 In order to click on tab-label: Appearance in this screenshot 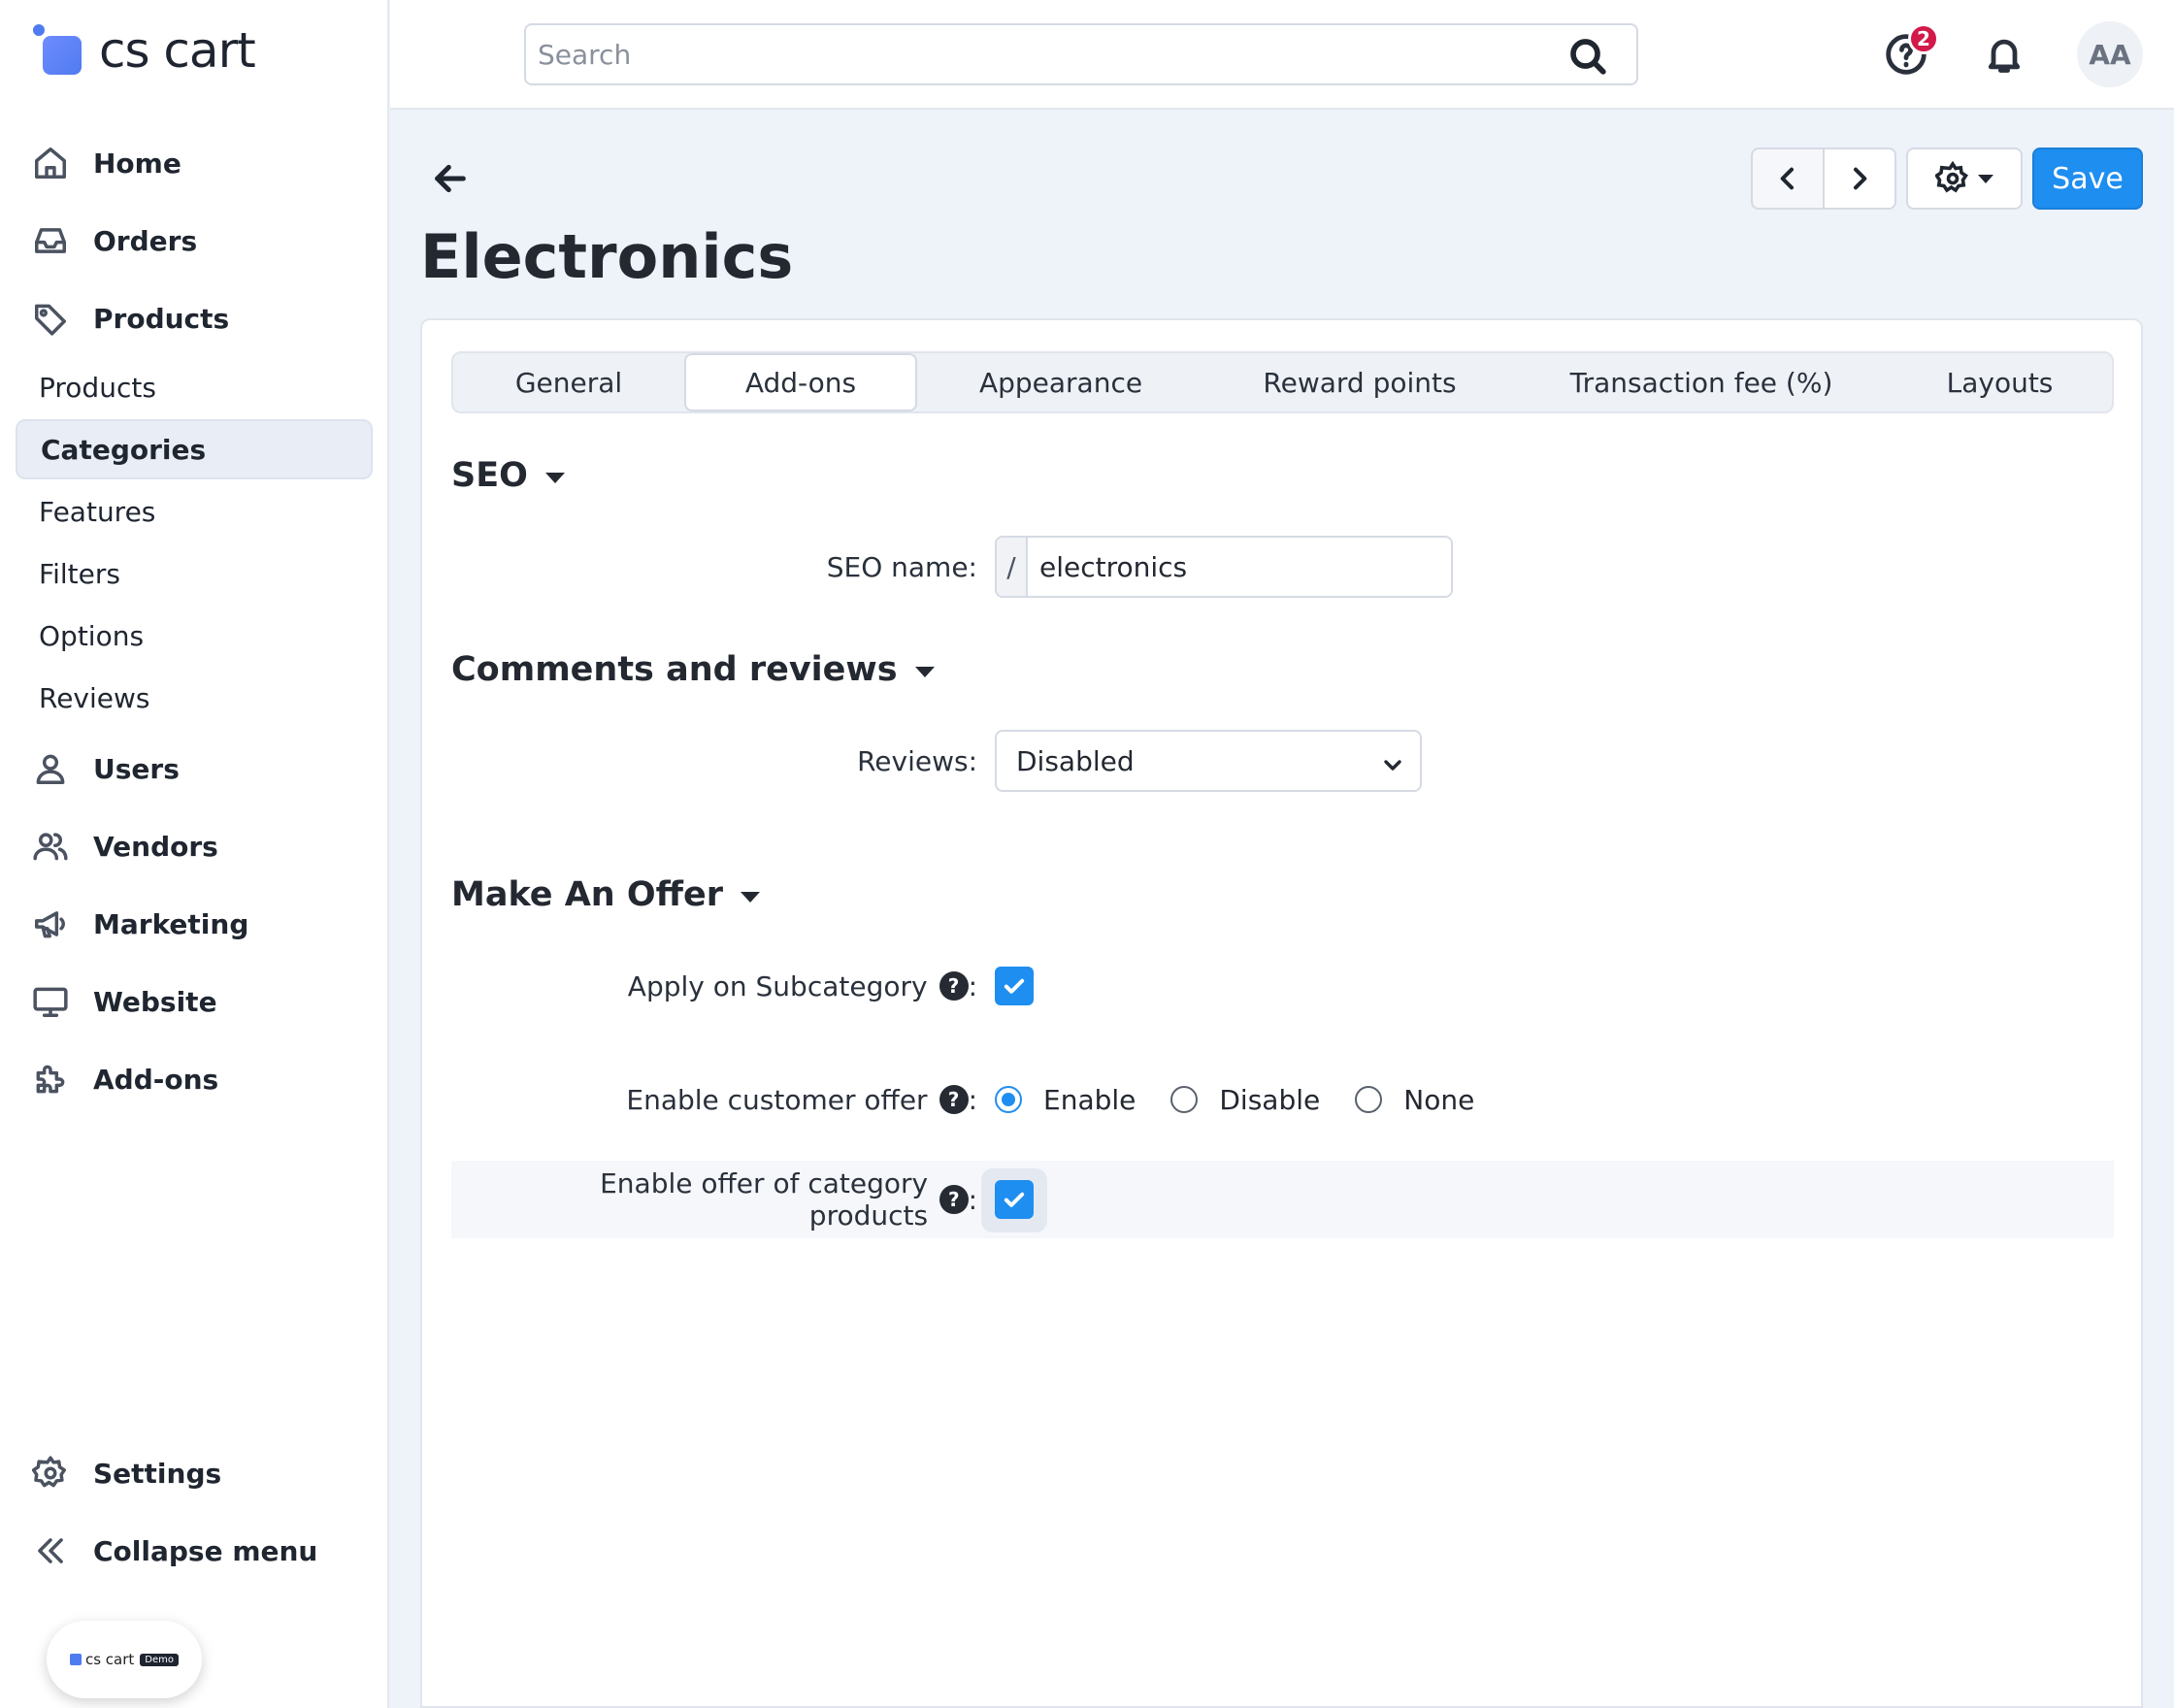, I will do `click(1060, 382)`.